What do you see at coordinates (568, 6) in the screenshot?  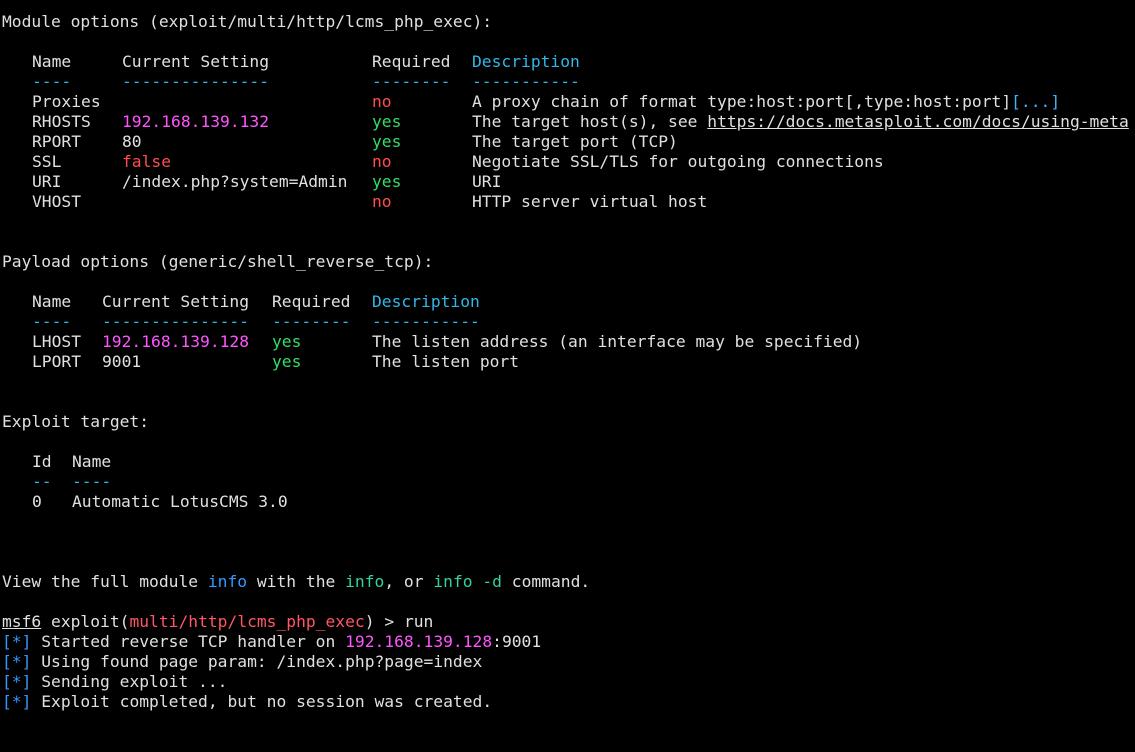 I see `top-fragment-line` at bounding box center [568, 6].